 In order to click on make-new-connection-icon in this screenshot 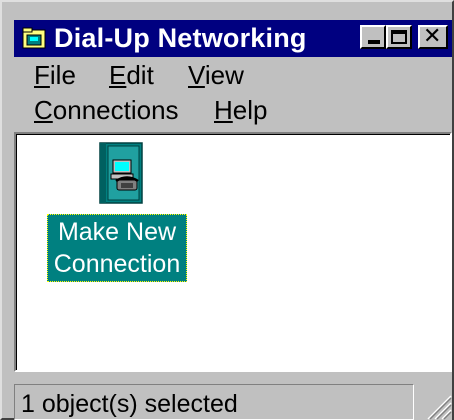, I will do `click(121, 173)`.